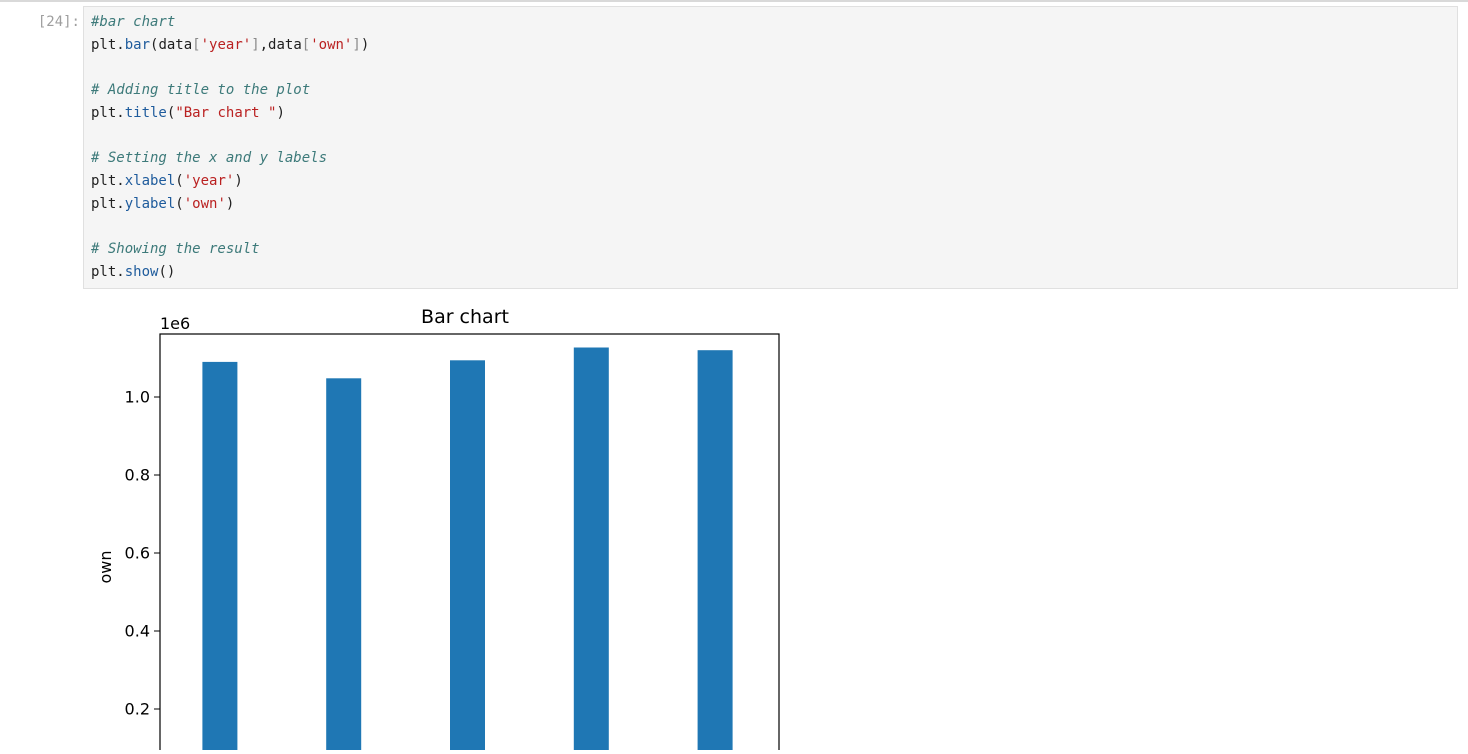  I want to click on code-line: plt.ylabel('own'), so click(230, 204).